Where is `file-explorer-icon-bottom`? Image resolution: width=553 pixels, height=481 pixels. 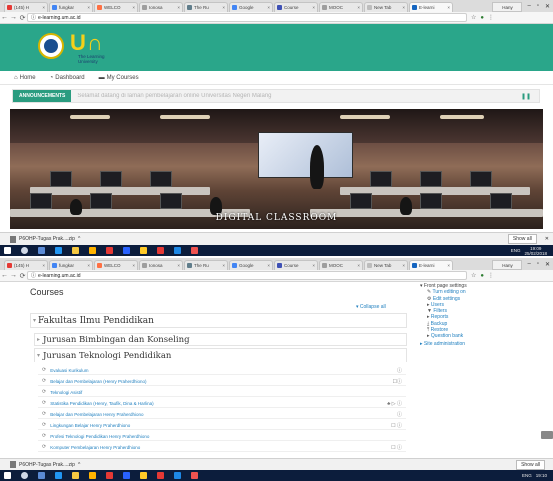
file-explorer-icon-bottom is located at coordinates (75, 475).